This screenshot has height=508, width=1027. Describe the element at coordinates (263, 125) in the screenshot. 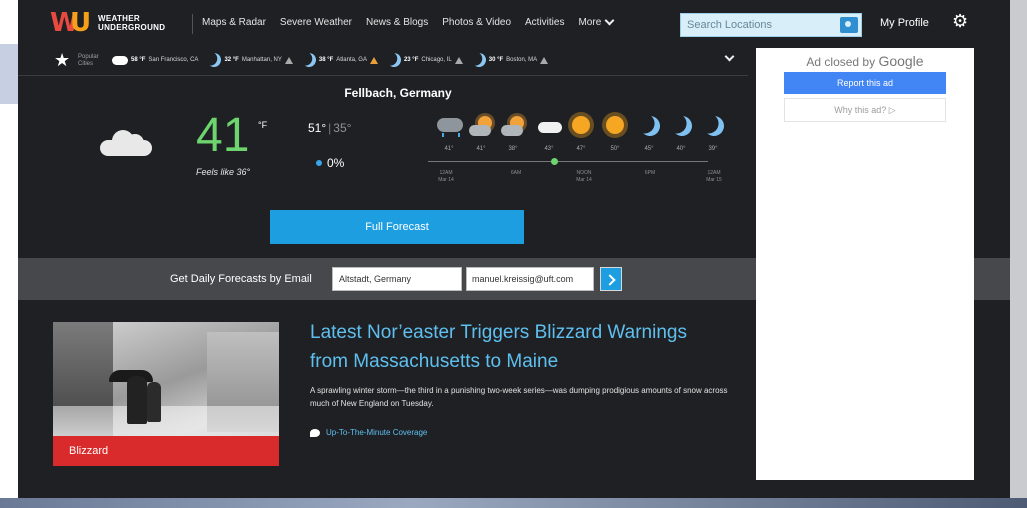

I see `temp-unit: °F` at that location.